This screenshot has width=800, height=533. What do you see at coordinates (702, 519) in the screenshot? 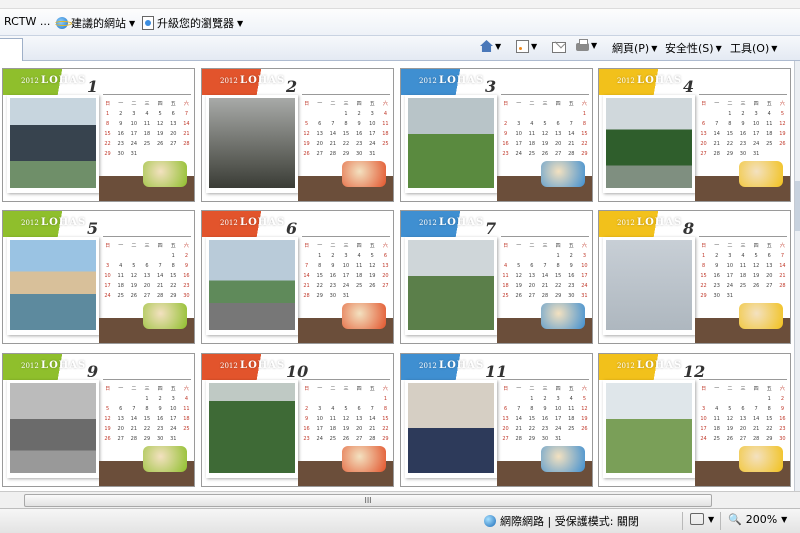
I see `popup-blocker-status: ▼` at bounding box center [702, 519].